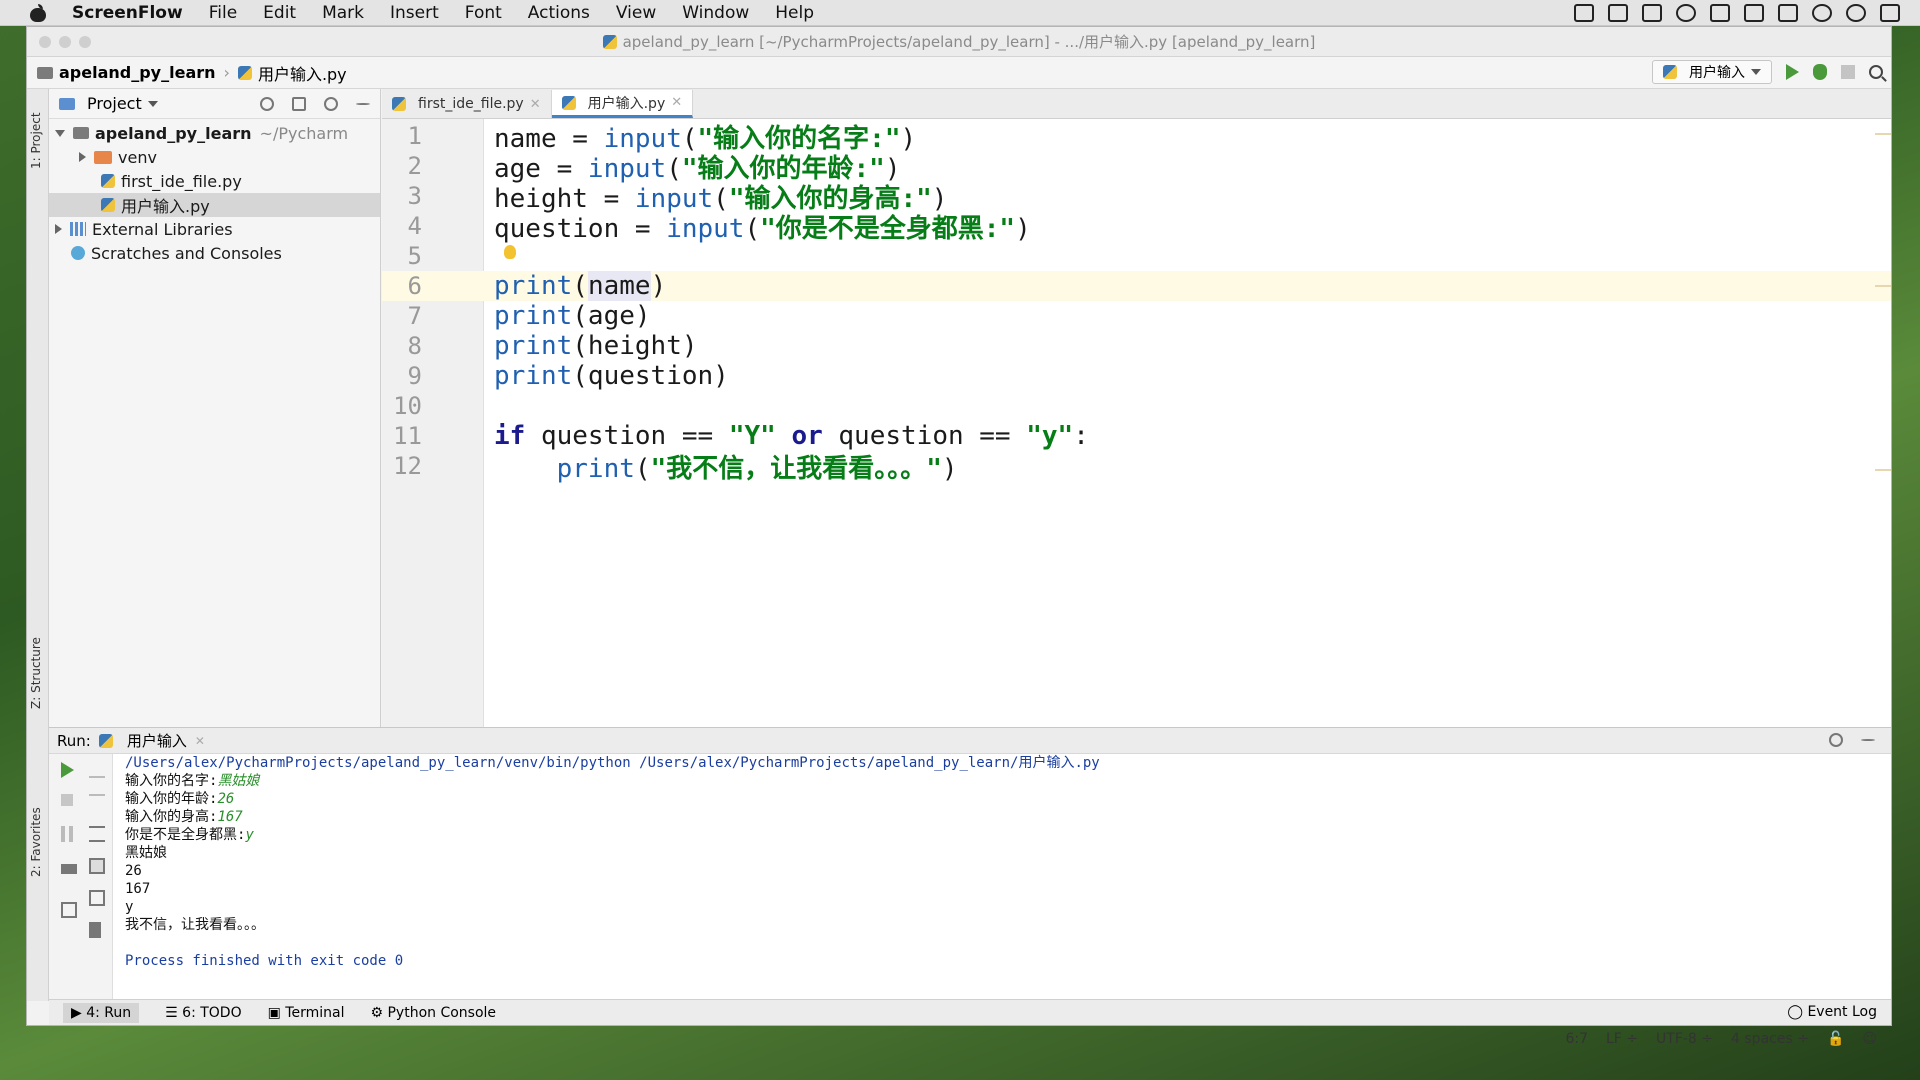 The image size is (1920, 1080). What do you see at coordinates (67, 834) in the screenshot?
I see `pause-icon` at bounding box center [67, 834].